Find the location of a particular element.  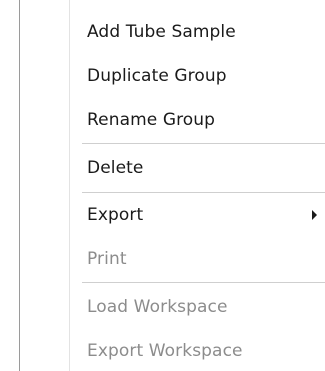

menu-item-export-workspace: Export Workspace is located at coordinates (172, 351).